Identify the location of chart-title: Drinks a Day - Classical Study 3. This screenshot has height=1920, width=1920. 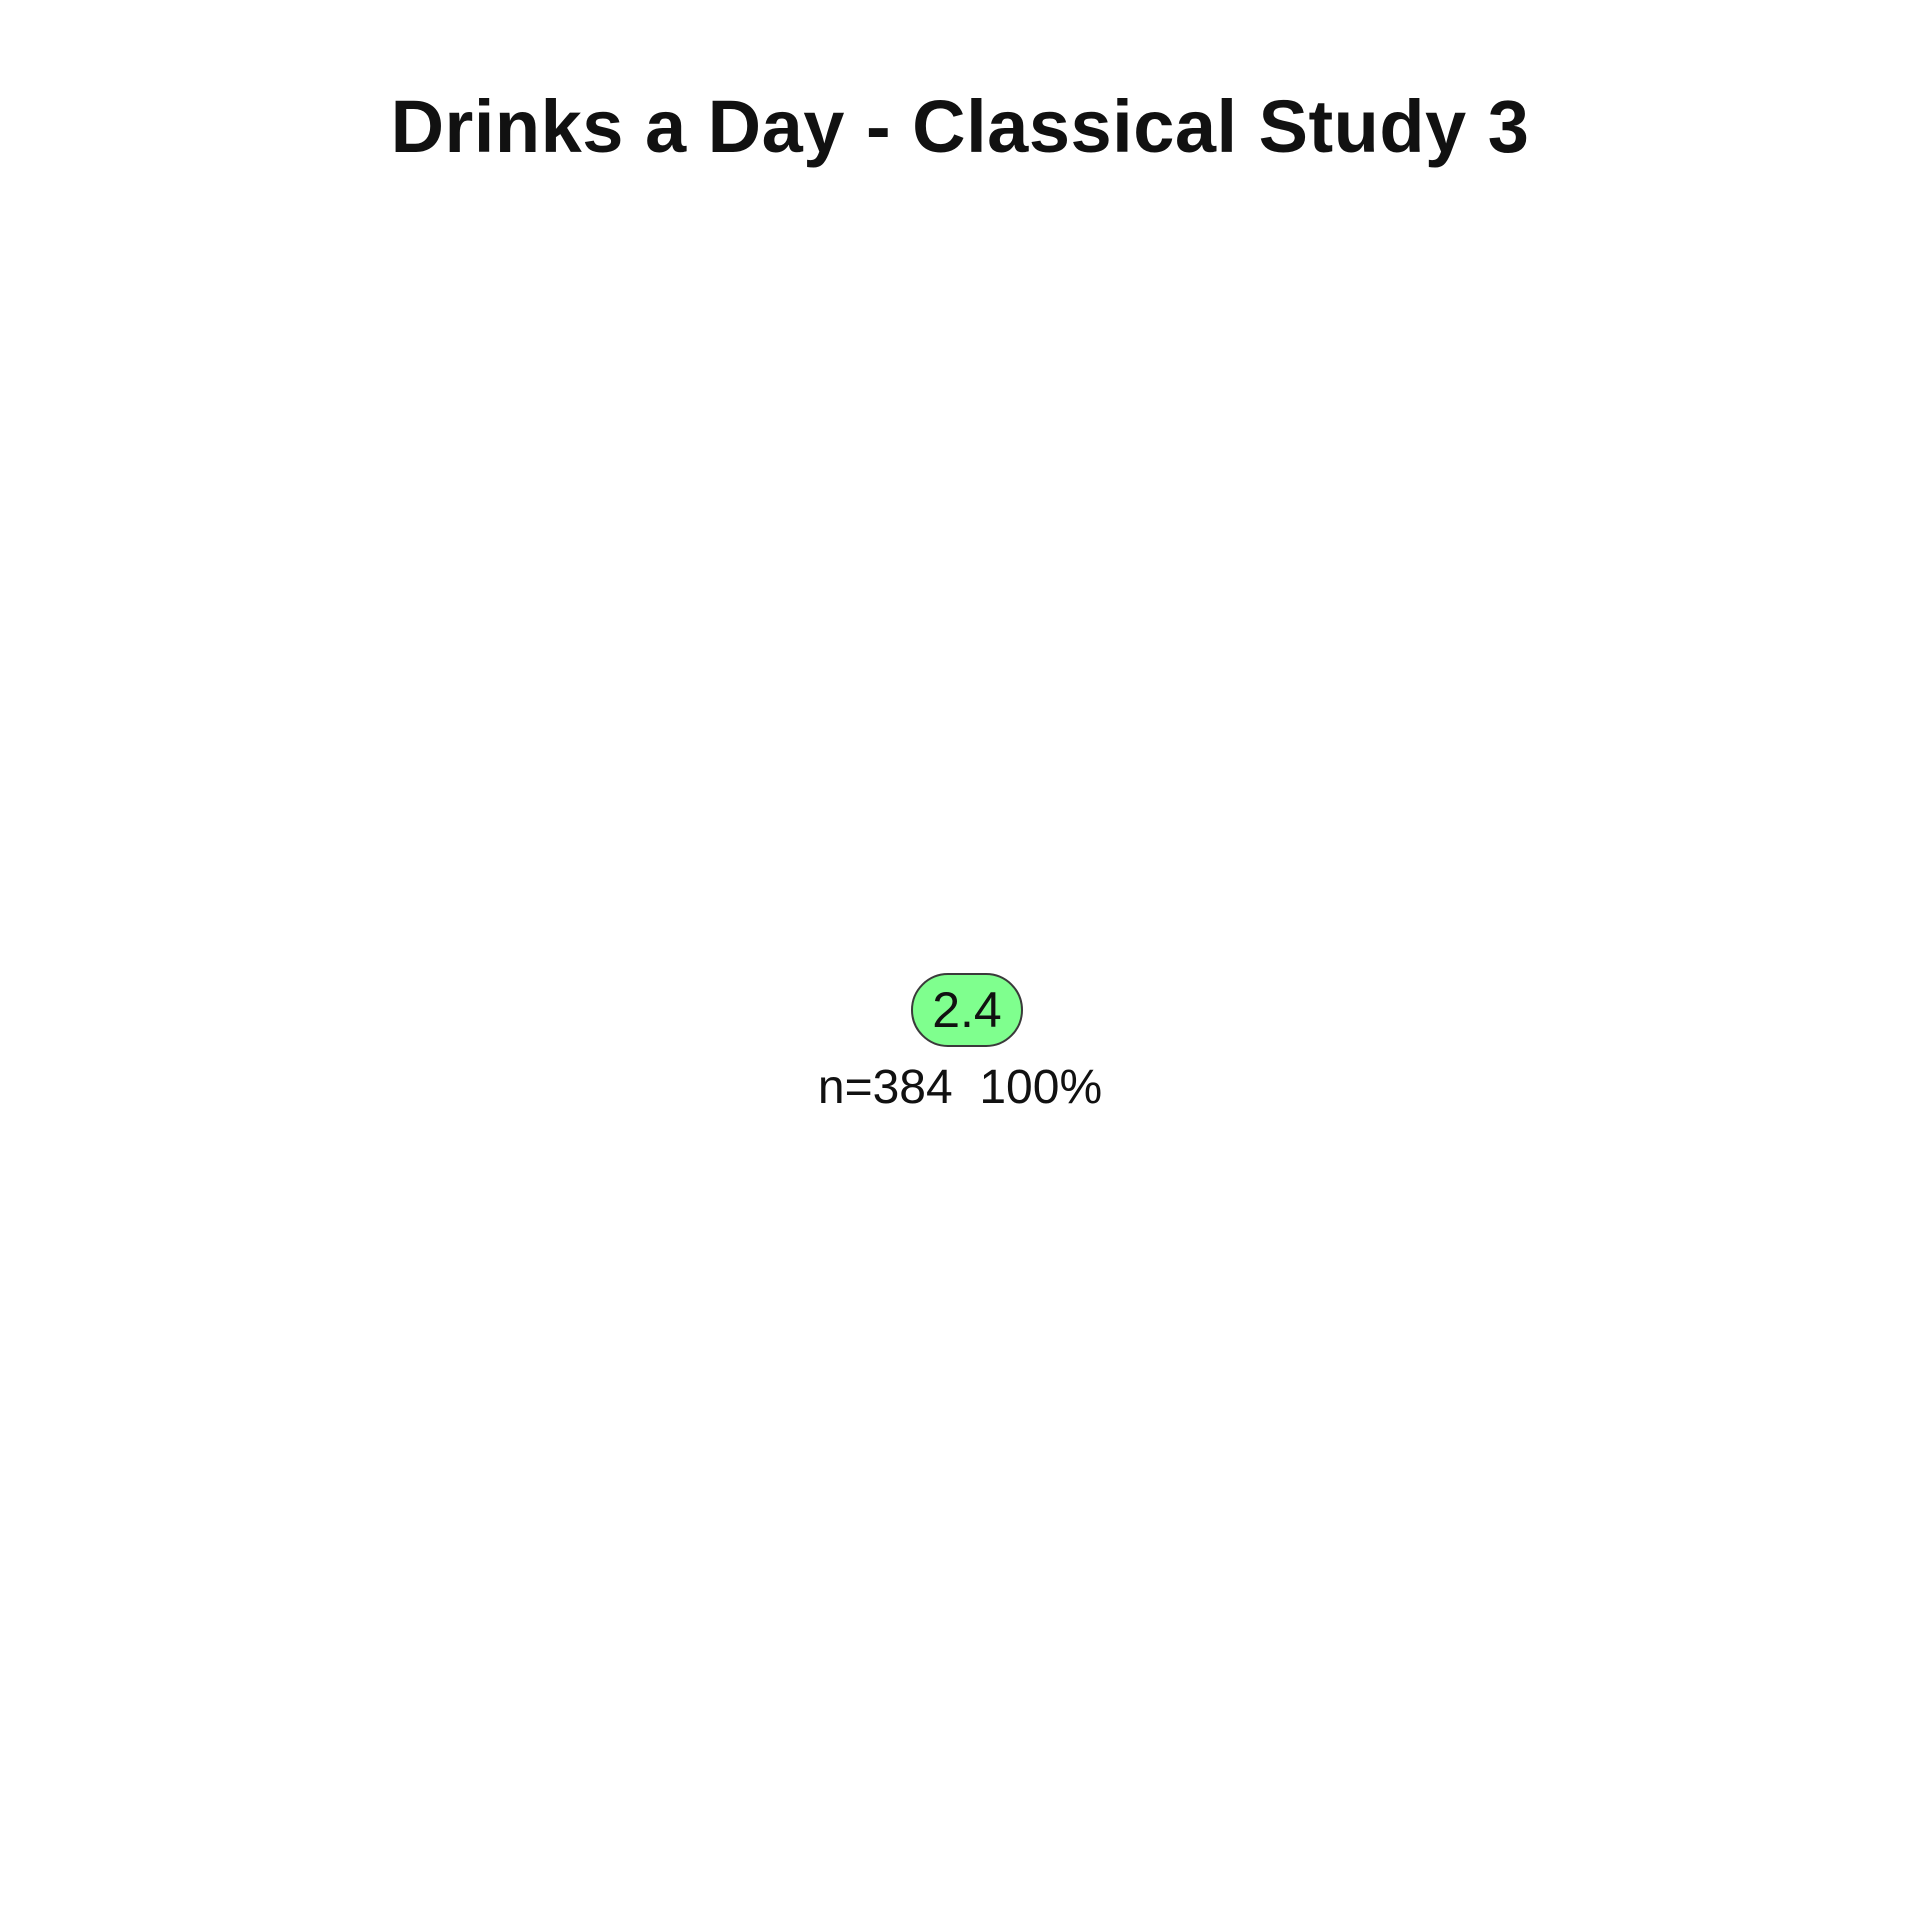
(960, 126).